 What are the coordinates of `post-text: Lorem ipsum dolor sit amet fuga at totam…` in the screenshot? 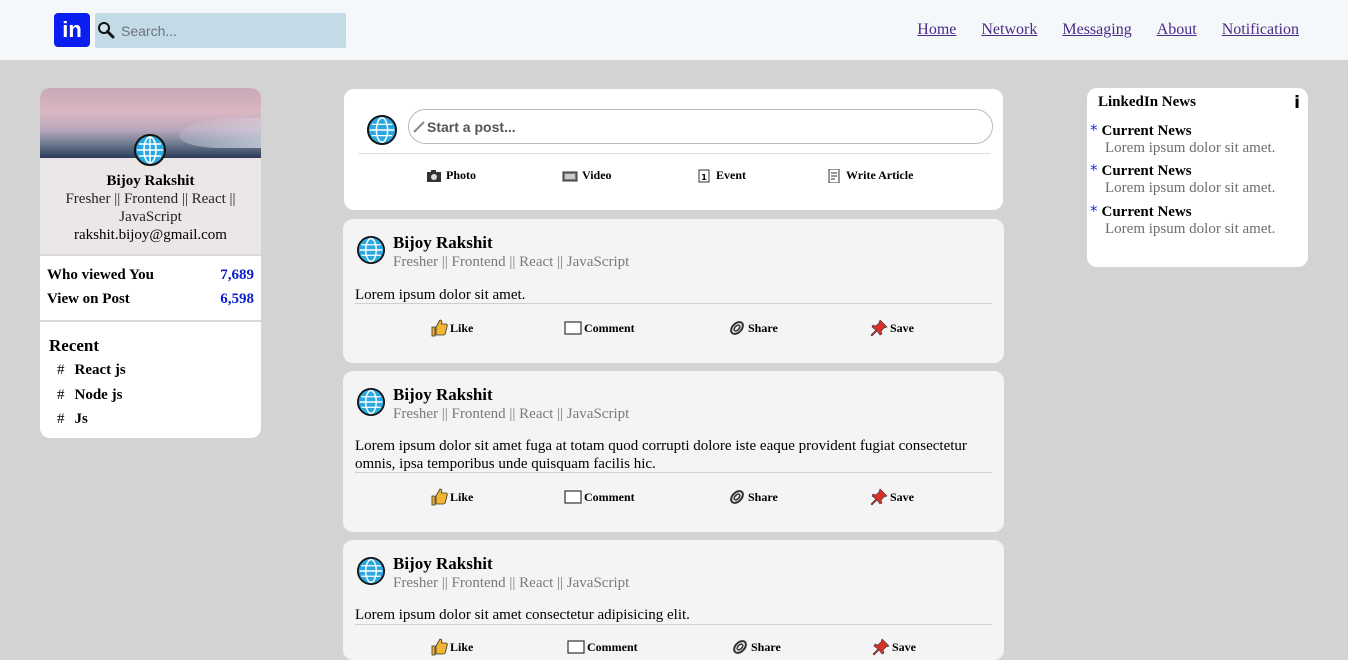 It's located at (661, 455).